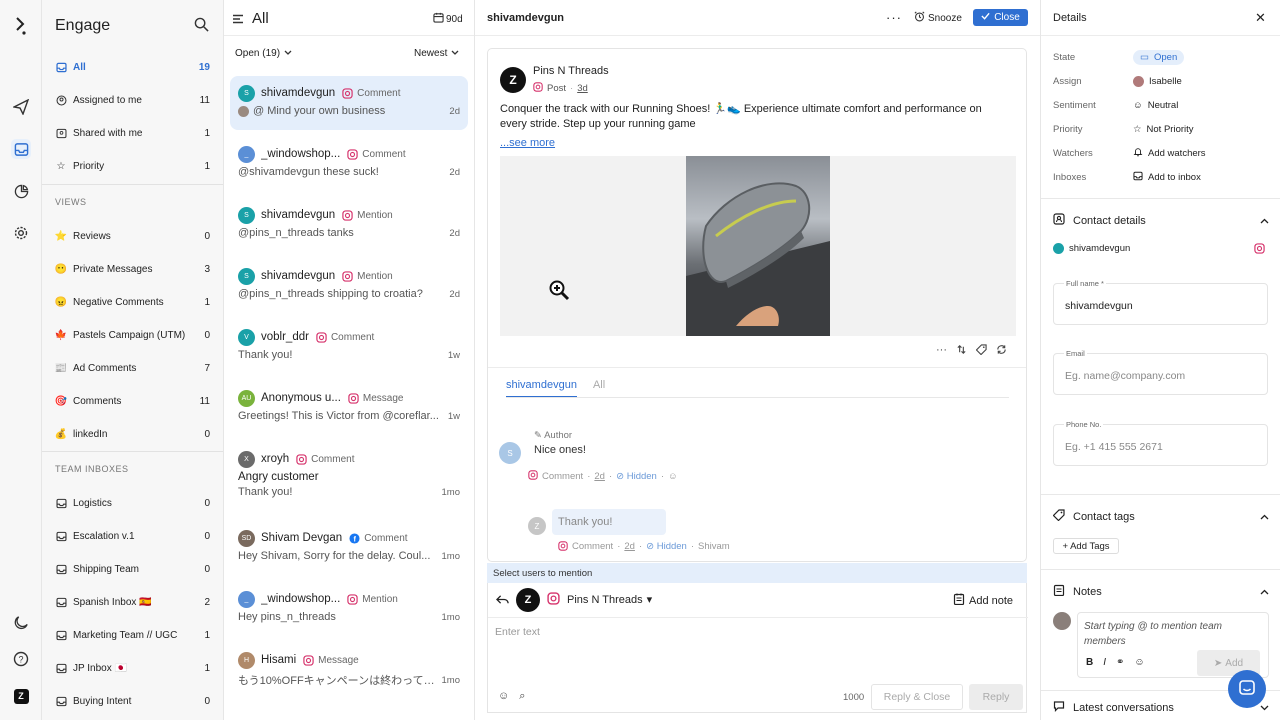 The image size is (1280, 720). I want to click on add-watchers-button: Add watchers, so click(1169, 153).